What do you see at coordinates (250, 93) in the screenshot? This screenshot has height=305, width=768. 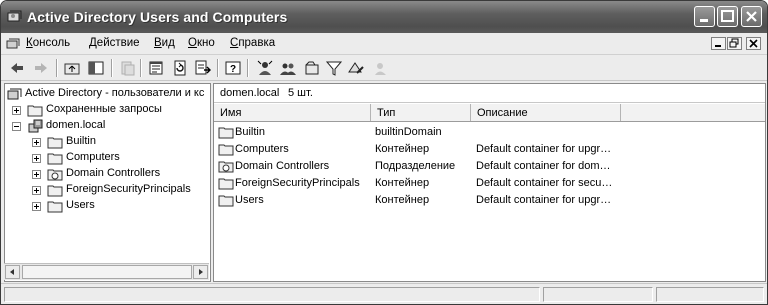 I see `details-location: domen.local` at bounding box center [250, 93].